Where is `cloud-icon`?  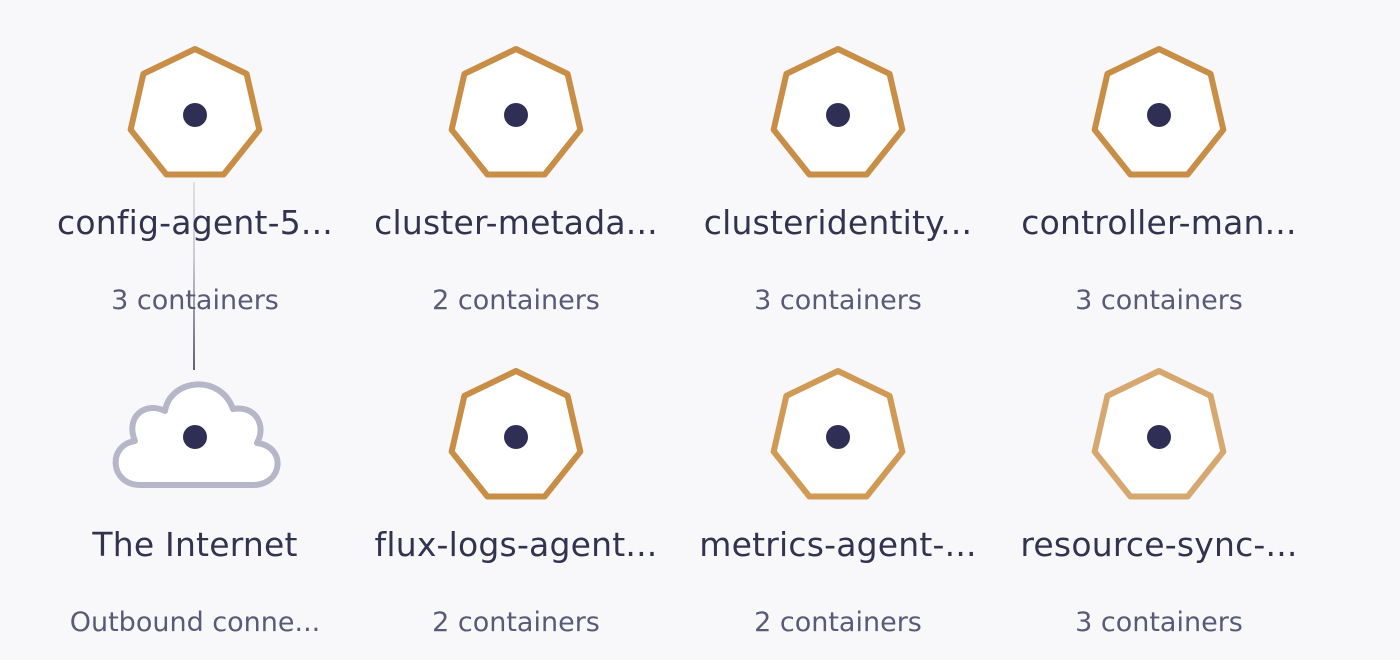 cloud-icon is located at coordinates (195, 437).